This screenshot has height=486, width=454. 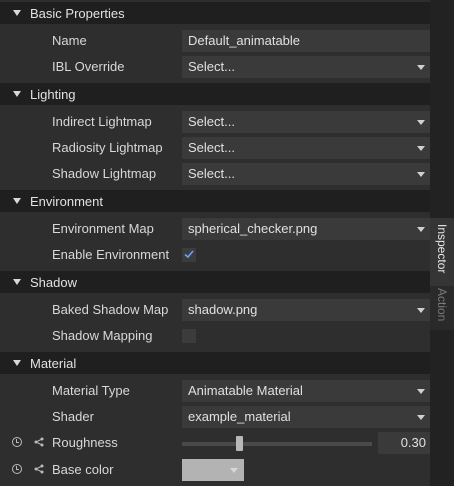 I want to click on roughness-slider-thumb, so click(x=239, y=443).